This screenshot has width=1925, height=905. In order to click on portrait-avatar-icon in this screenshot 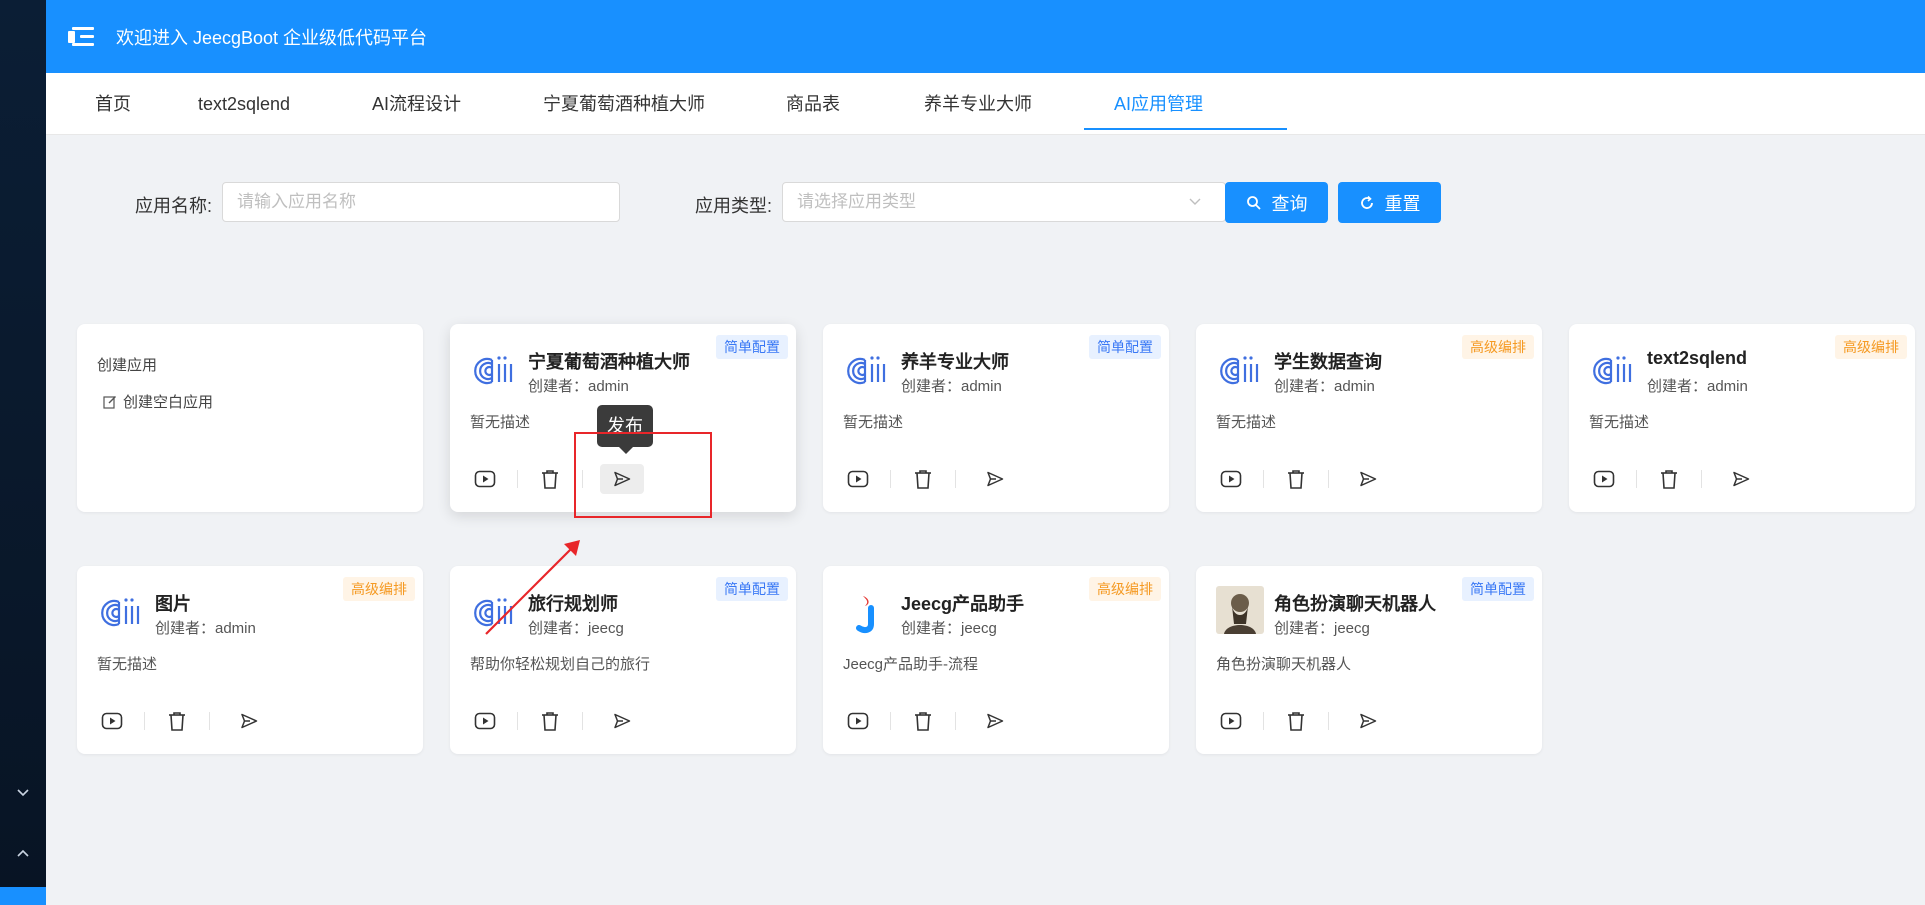, I will do `click(1240, 610)`.